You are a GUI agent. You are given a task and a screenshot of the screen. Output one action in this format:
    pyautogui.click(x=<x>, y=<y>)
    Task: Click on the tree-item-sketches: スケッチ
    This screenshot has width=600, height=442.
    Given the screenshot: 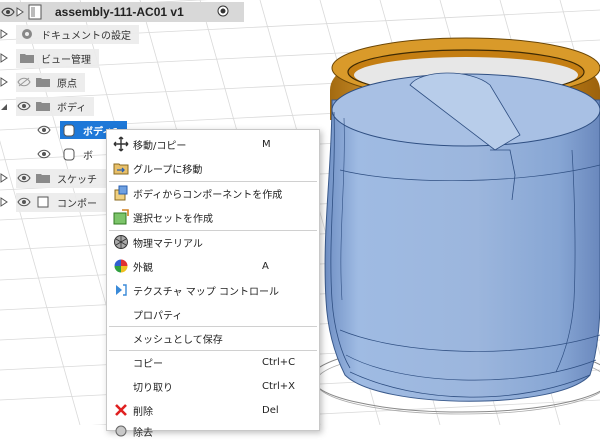 What is the action you would take?
    pyautogui.click(x=60, y=178)
    